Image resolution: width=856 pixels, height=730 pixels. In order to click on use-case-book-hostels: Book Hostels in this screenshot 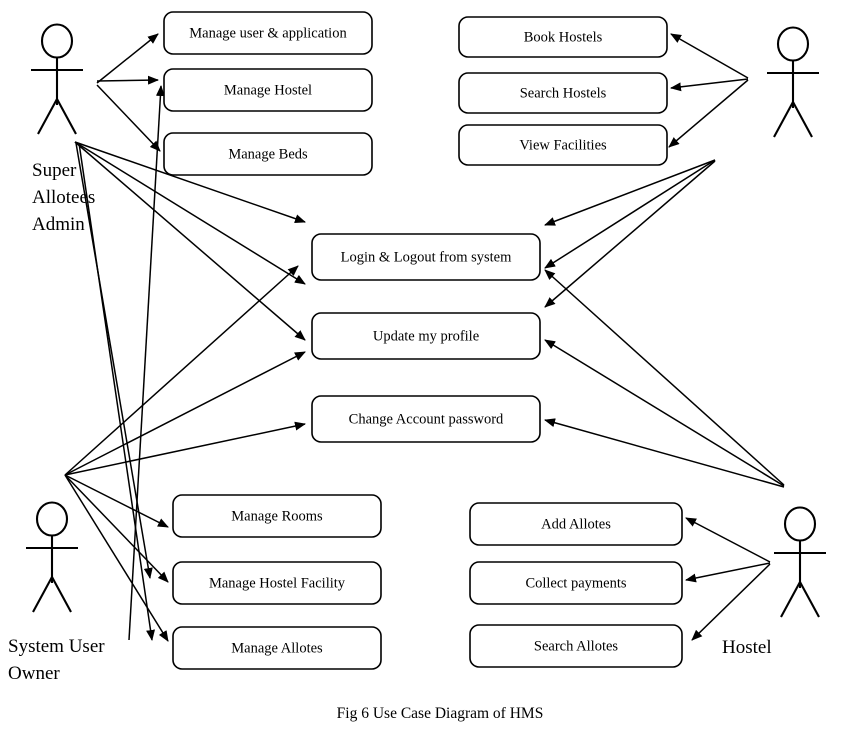, I will do `click(563, 37)`.